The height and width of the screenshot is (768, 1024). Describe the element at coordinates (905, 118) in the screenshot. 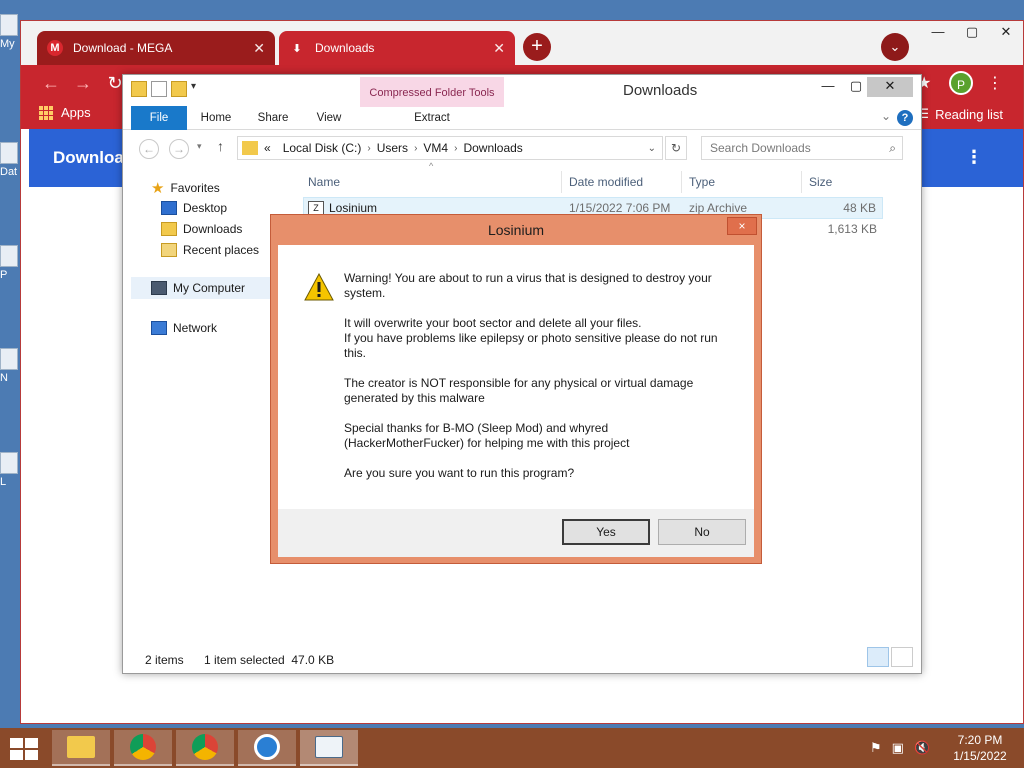

I see `help-icon: ?` at that location.